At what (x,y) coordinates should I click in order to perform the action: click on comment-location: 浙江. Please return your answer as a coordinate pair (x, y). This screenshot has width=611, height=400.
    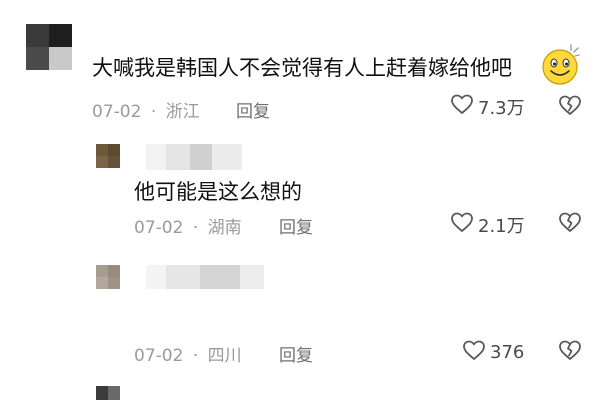
    Looking at the image, I should click on (182, 112).